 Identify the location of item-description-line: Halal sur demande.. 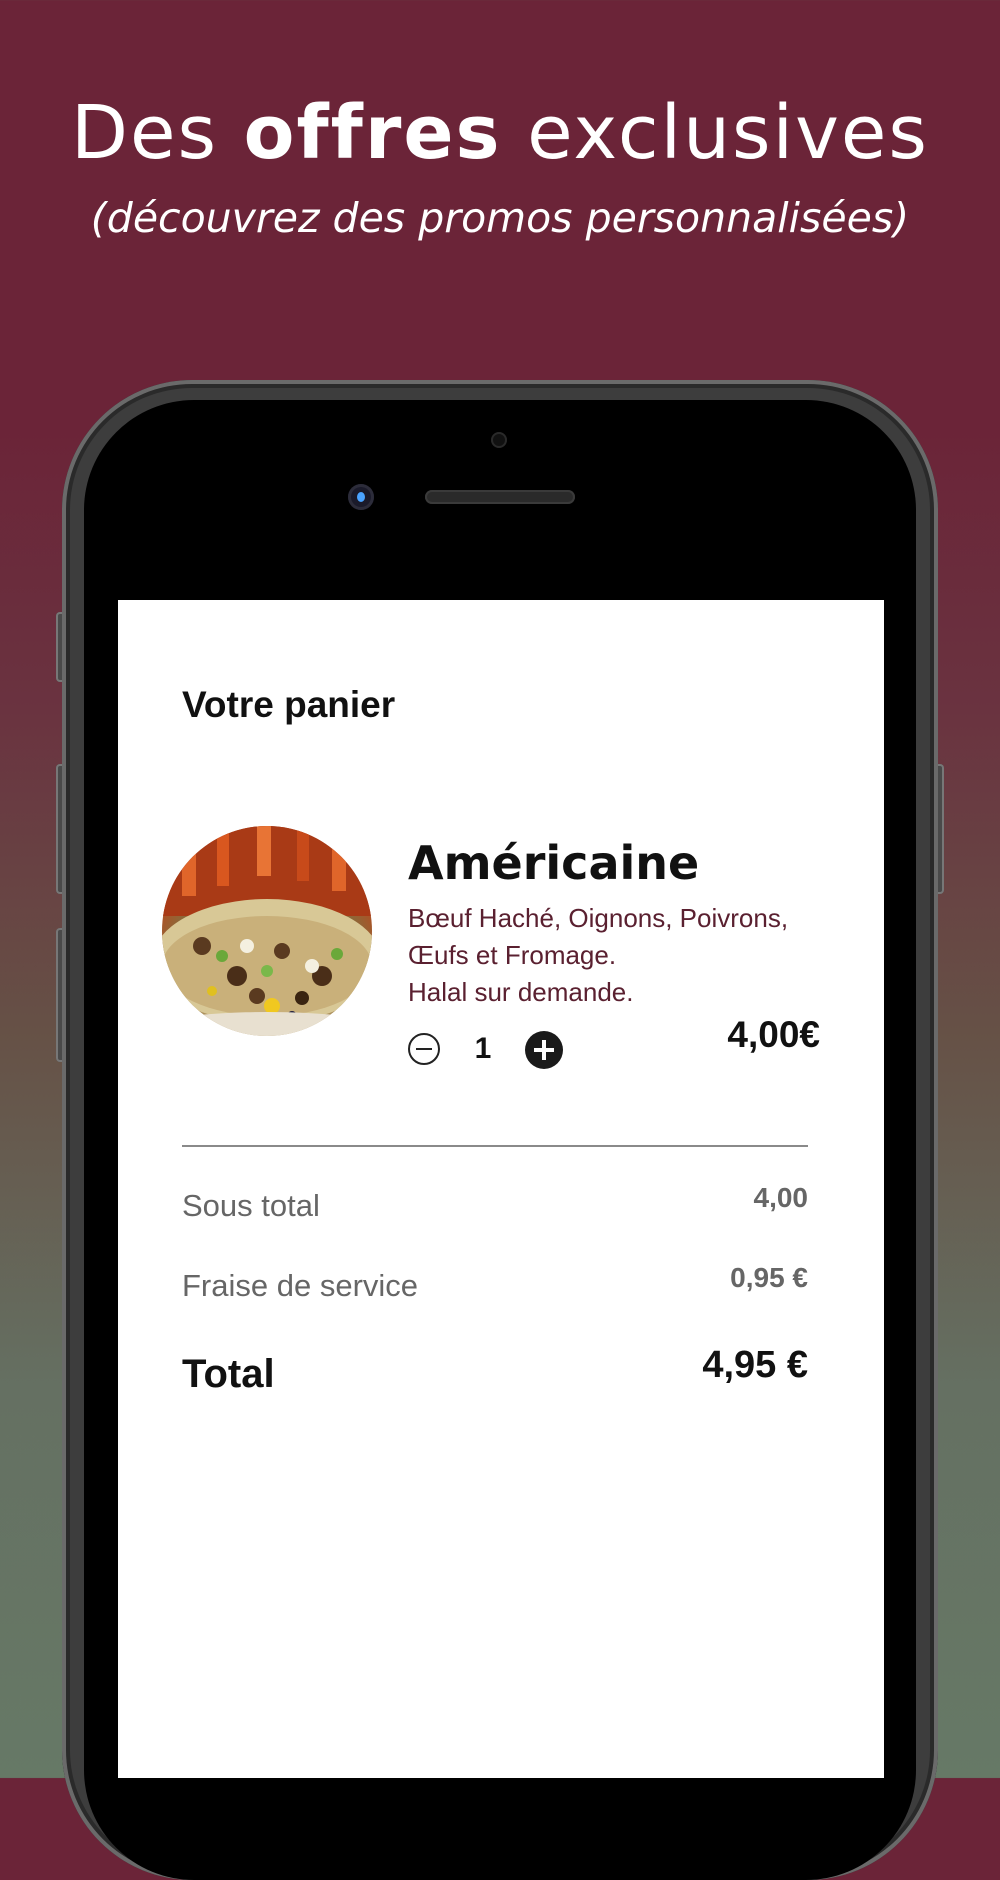
(521, 992).